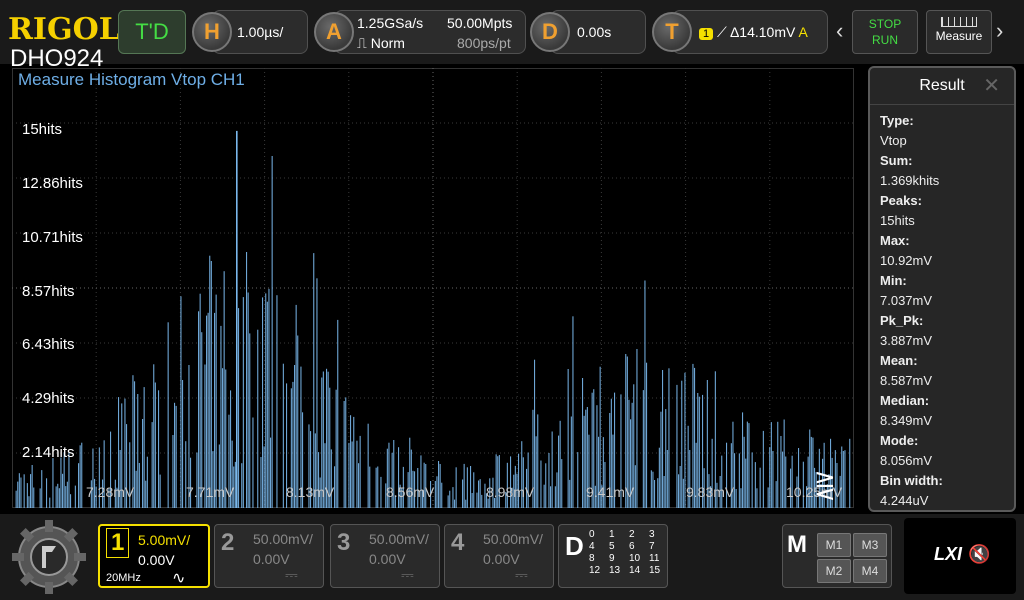  What do you see at coordinates (118, 543) in the screenshot?
I see `channel-number: 1` at bounding box center [118, 543].